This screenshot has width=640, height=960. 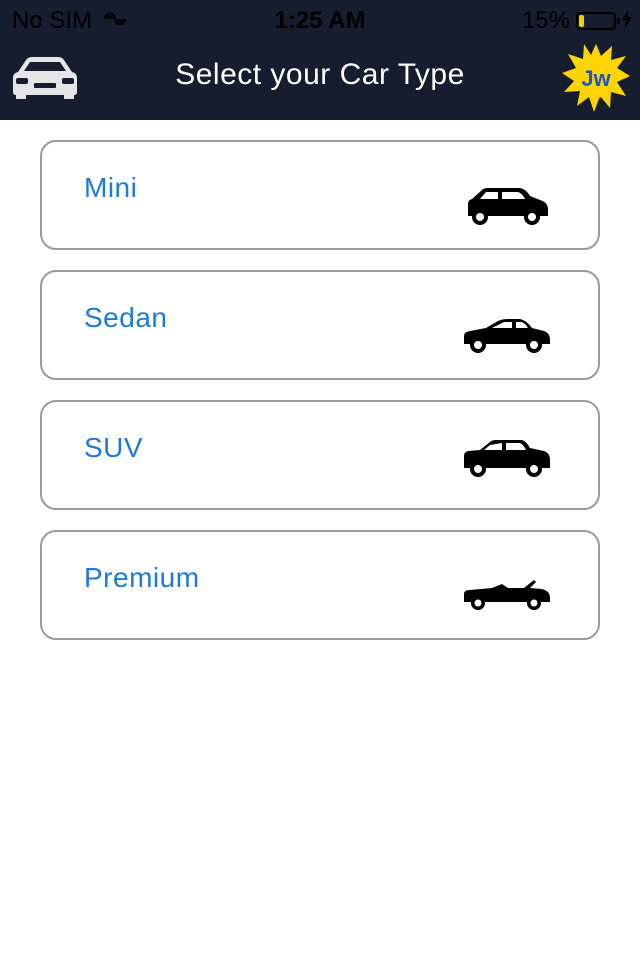 What do you see at coordinates (320, 325) in the screenshot?
I see `car-type-sedan: Sedan` at bounding box center [320, 325].